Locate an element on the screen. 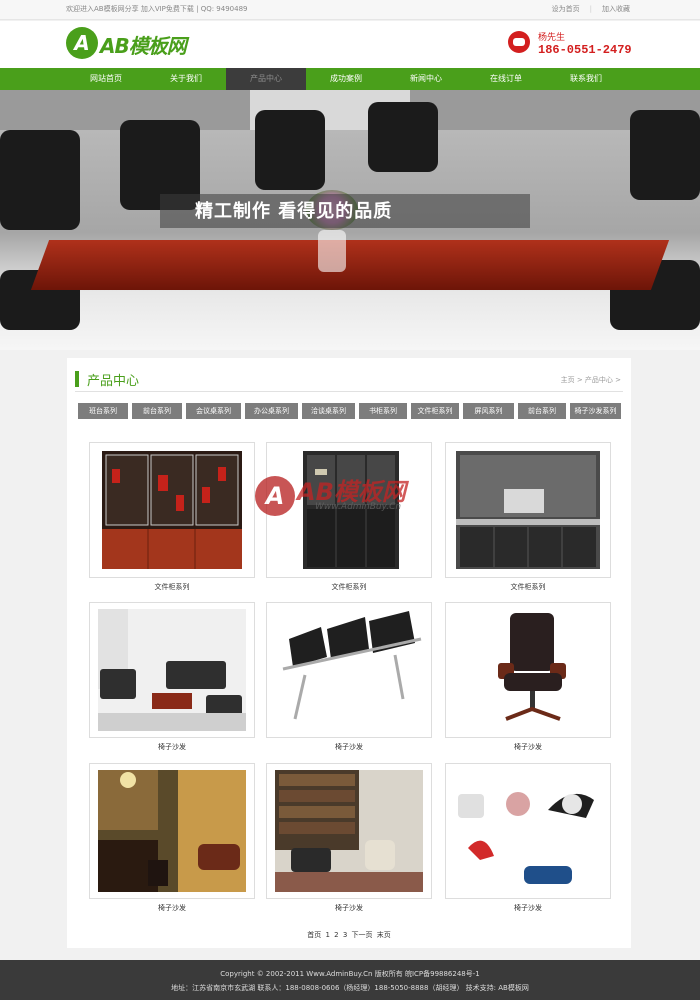 This screenshot has width=700, height=1000. bench-chair-image is located at coordinates (349, 670).